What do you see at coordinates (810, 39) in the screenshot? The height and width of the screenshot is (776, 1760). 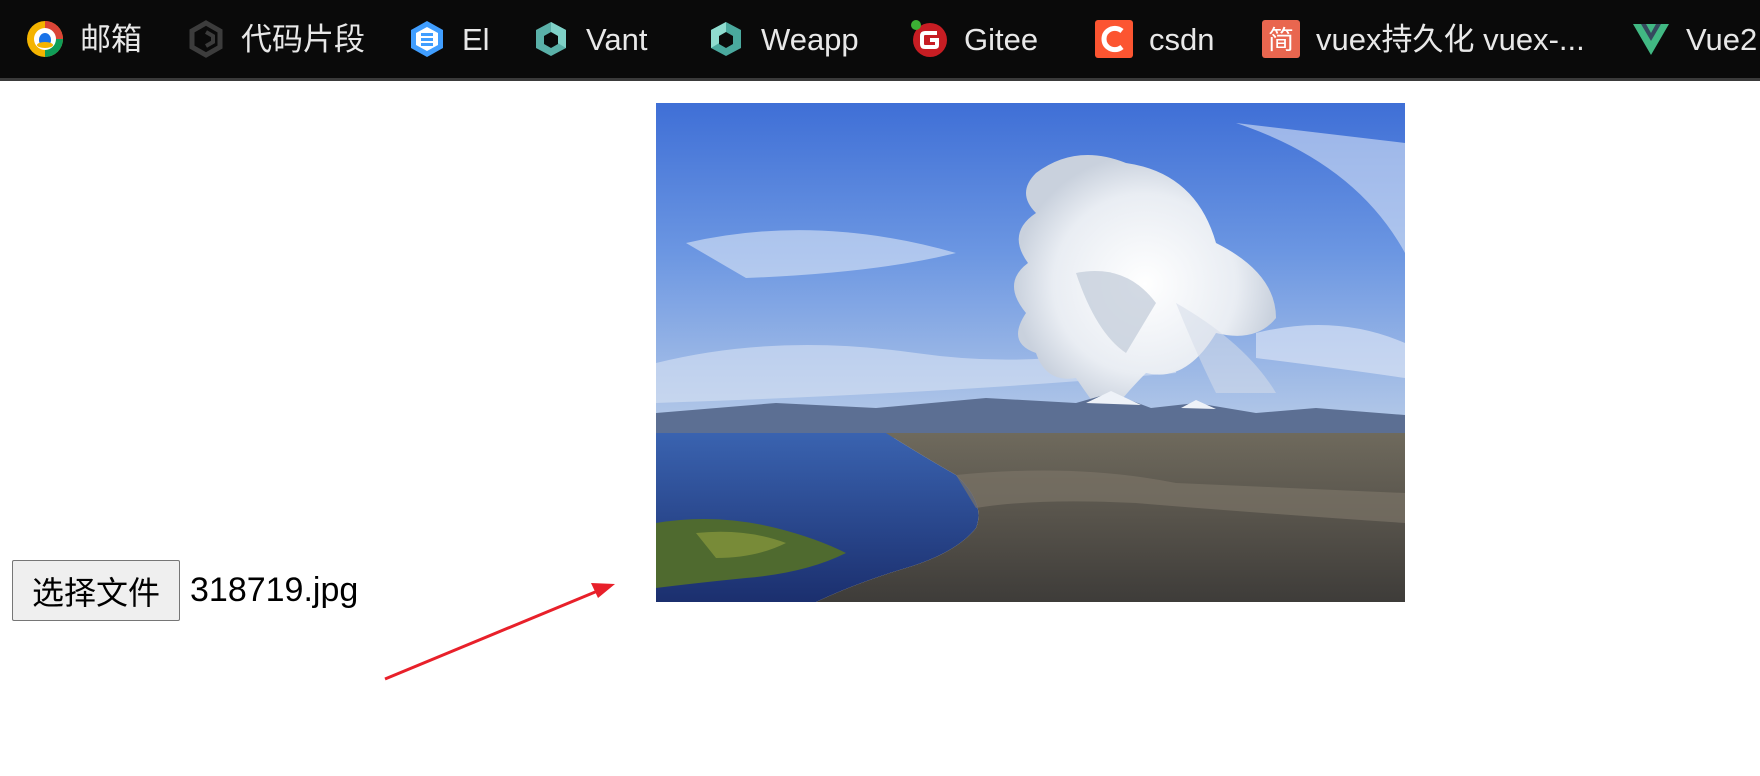 I see `bookmark-label: Weapp` at bounding box center [810, 39].